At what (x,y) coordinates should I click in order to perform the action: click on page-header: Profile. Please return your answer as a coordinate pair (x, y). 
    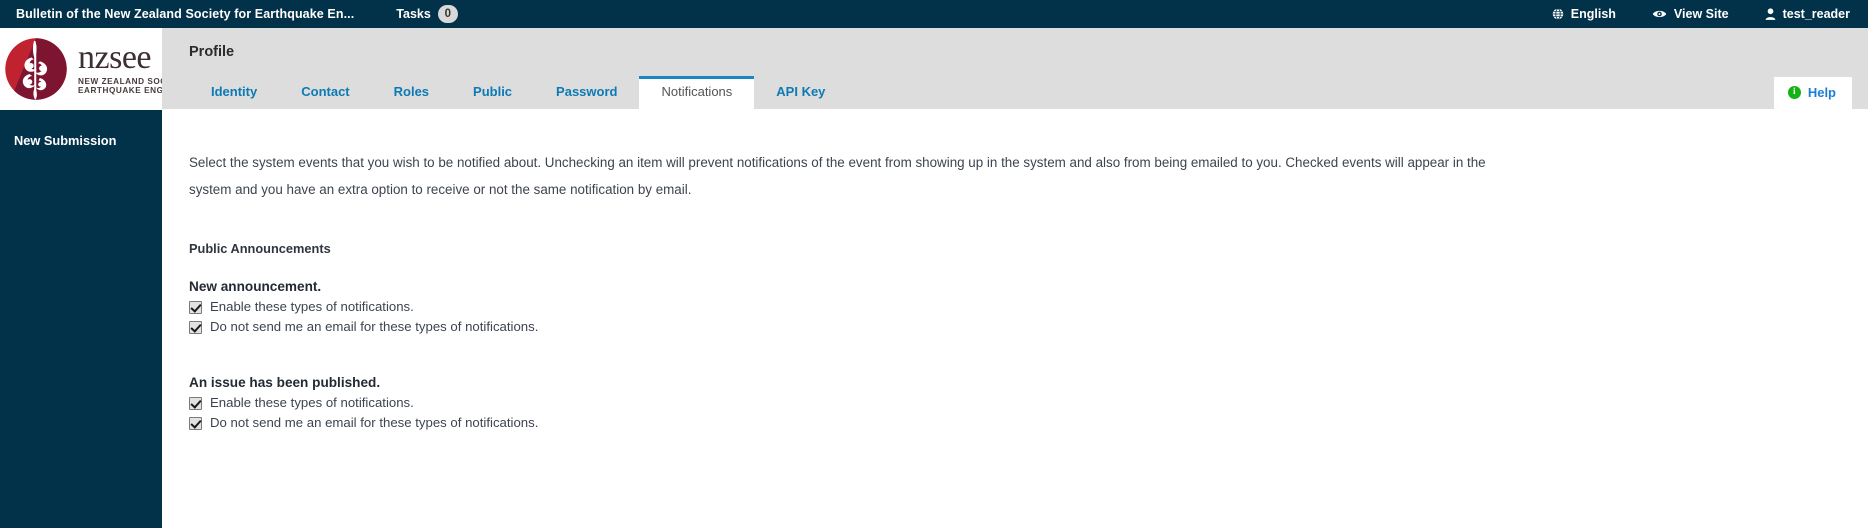
    Looking at the image, I should click on (1015, 52).